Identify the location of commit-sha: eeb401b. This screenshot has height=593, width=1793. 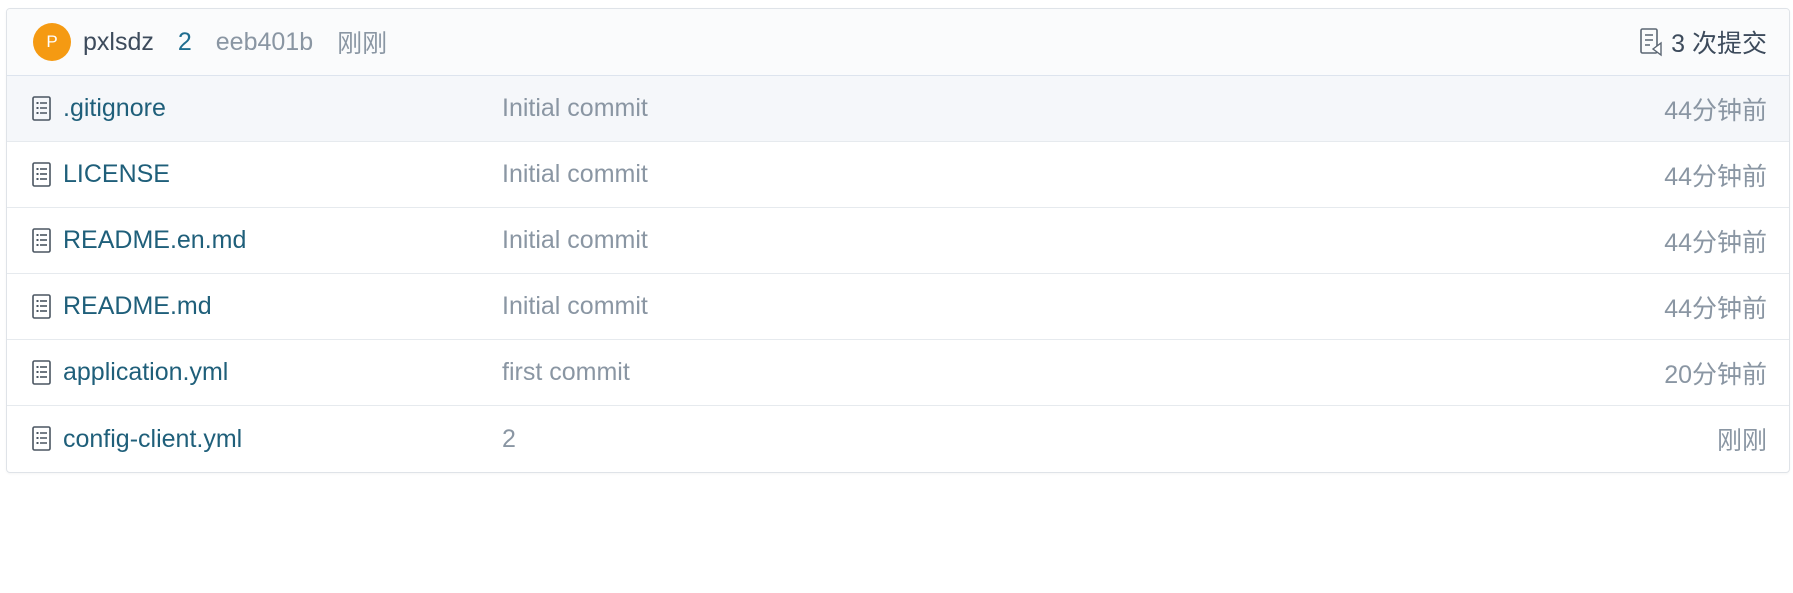
(264, 42).